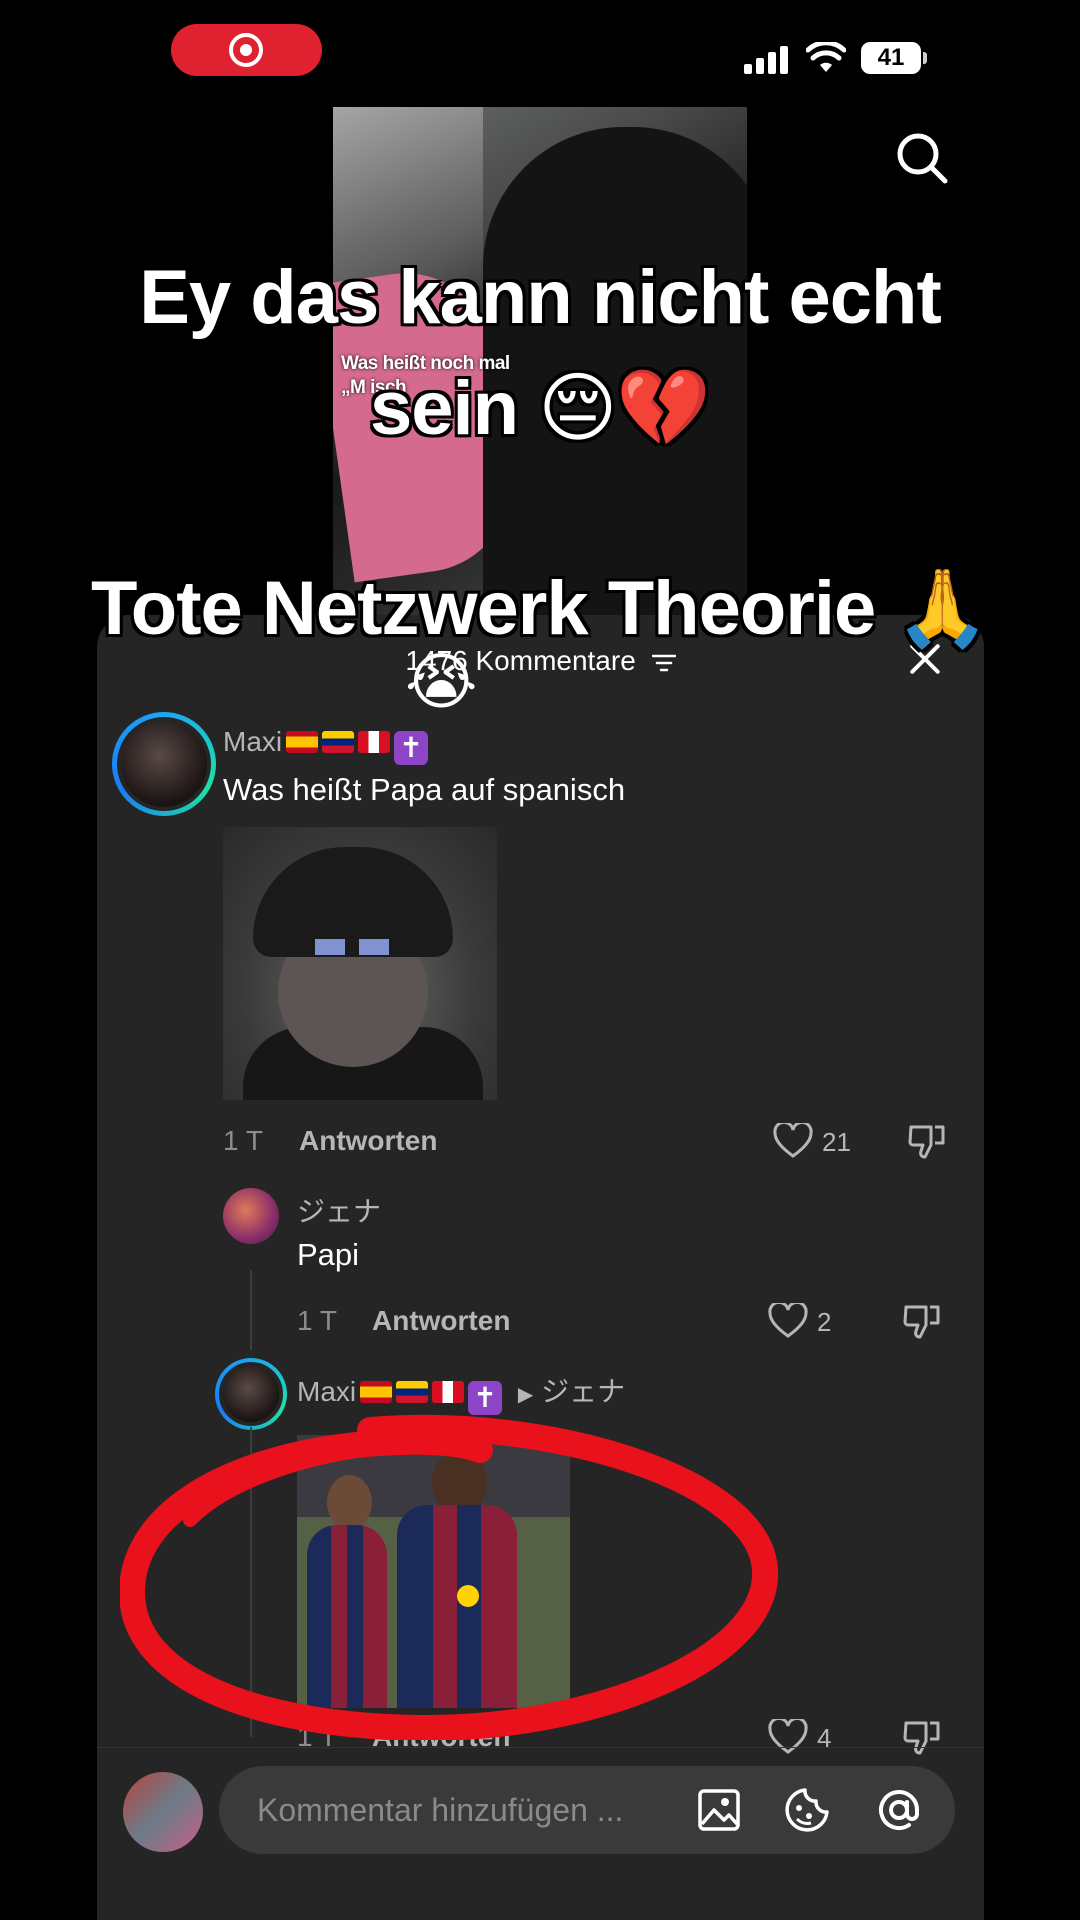 This screenshot has width=1080, height=1920. I want to click on image-icon, so click(719, 1810).